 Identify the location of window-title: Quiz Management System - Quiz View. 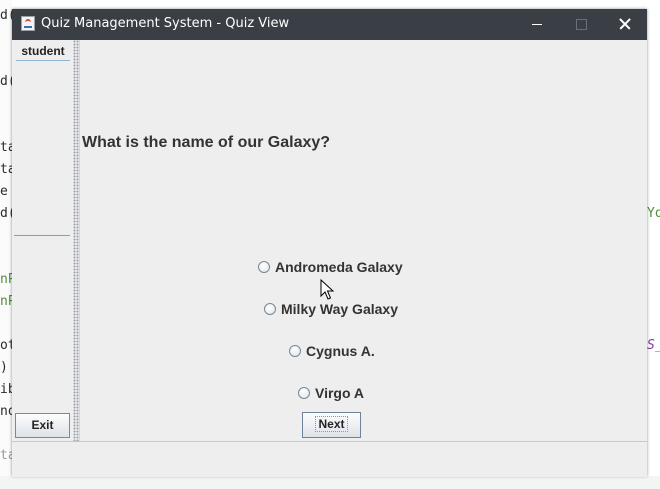
(165, 23).